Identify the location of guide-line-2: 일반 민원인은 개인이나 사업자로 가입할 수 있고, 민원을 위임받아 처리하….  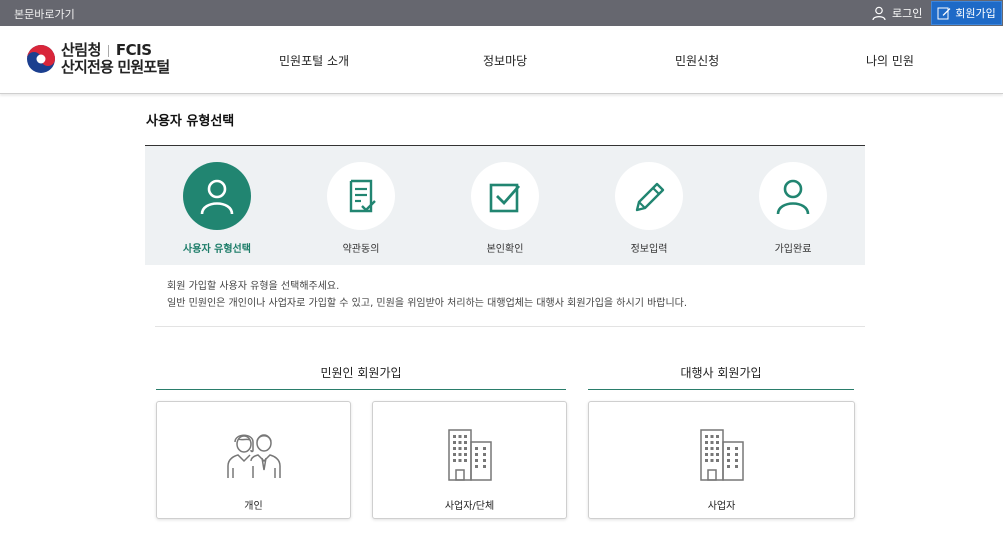
(427, 303).